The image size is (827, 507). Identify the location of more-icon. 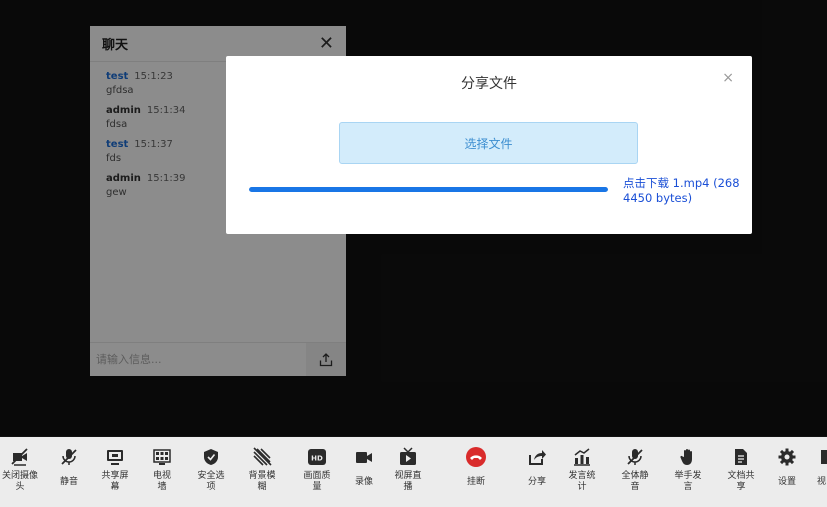
(820, 457).